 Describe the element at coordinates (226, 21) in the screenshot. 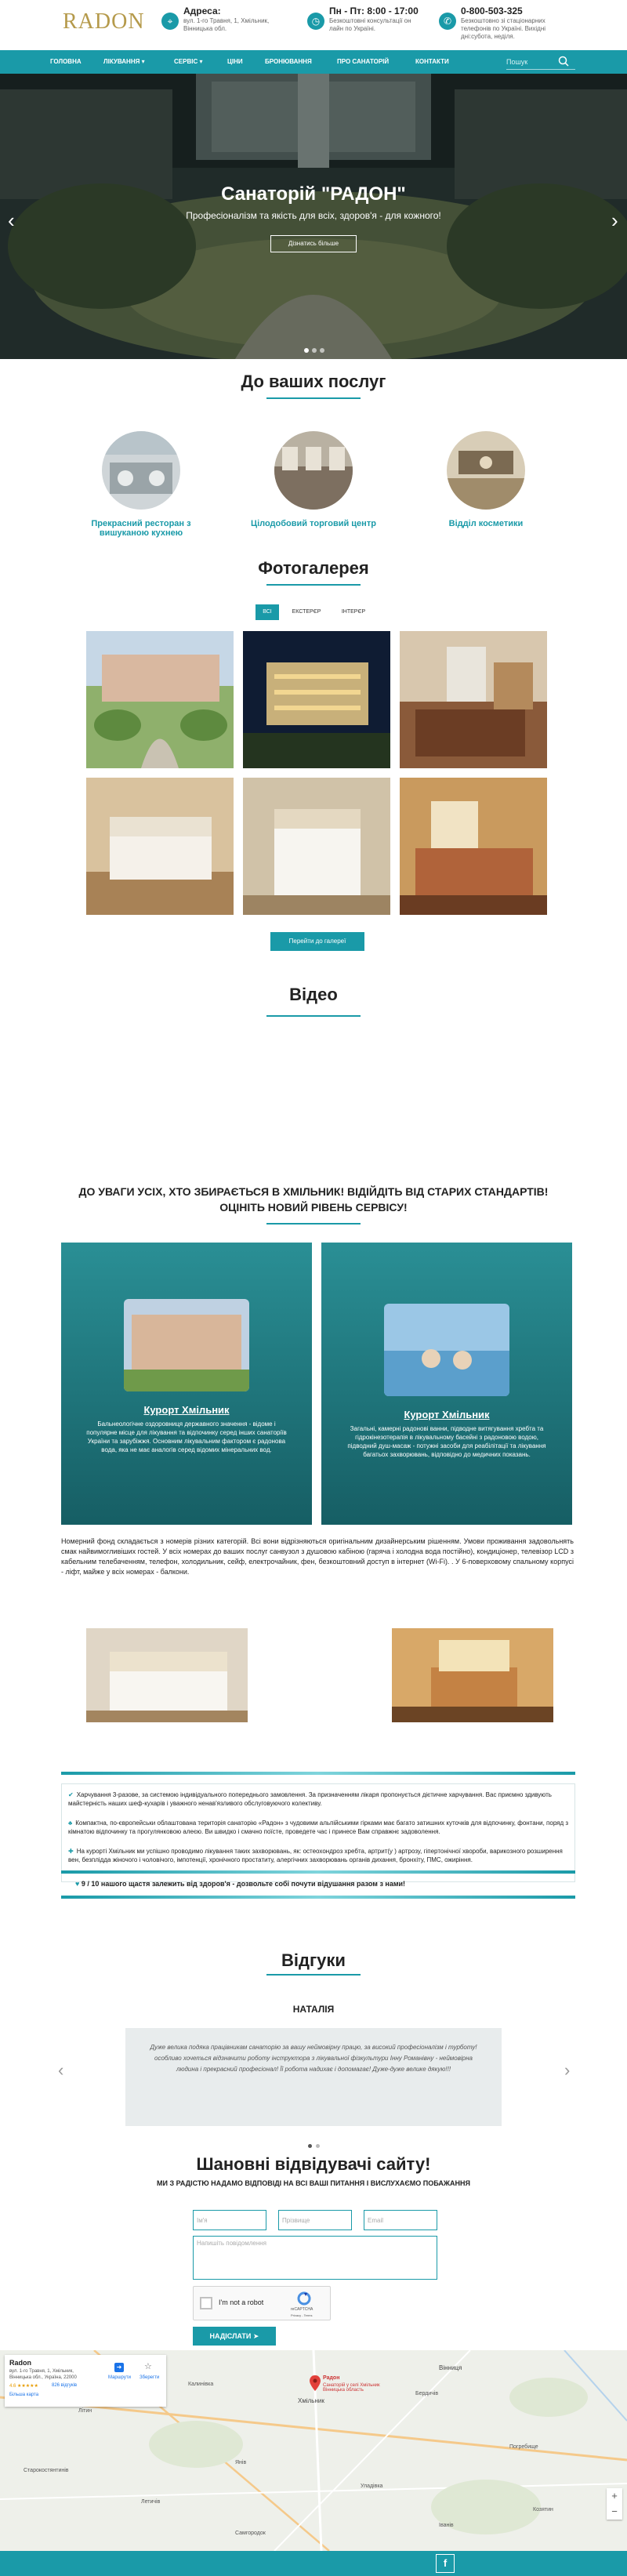

I see `address-line: вул. 1-го Травня, 1, Хмільник,` at that location.